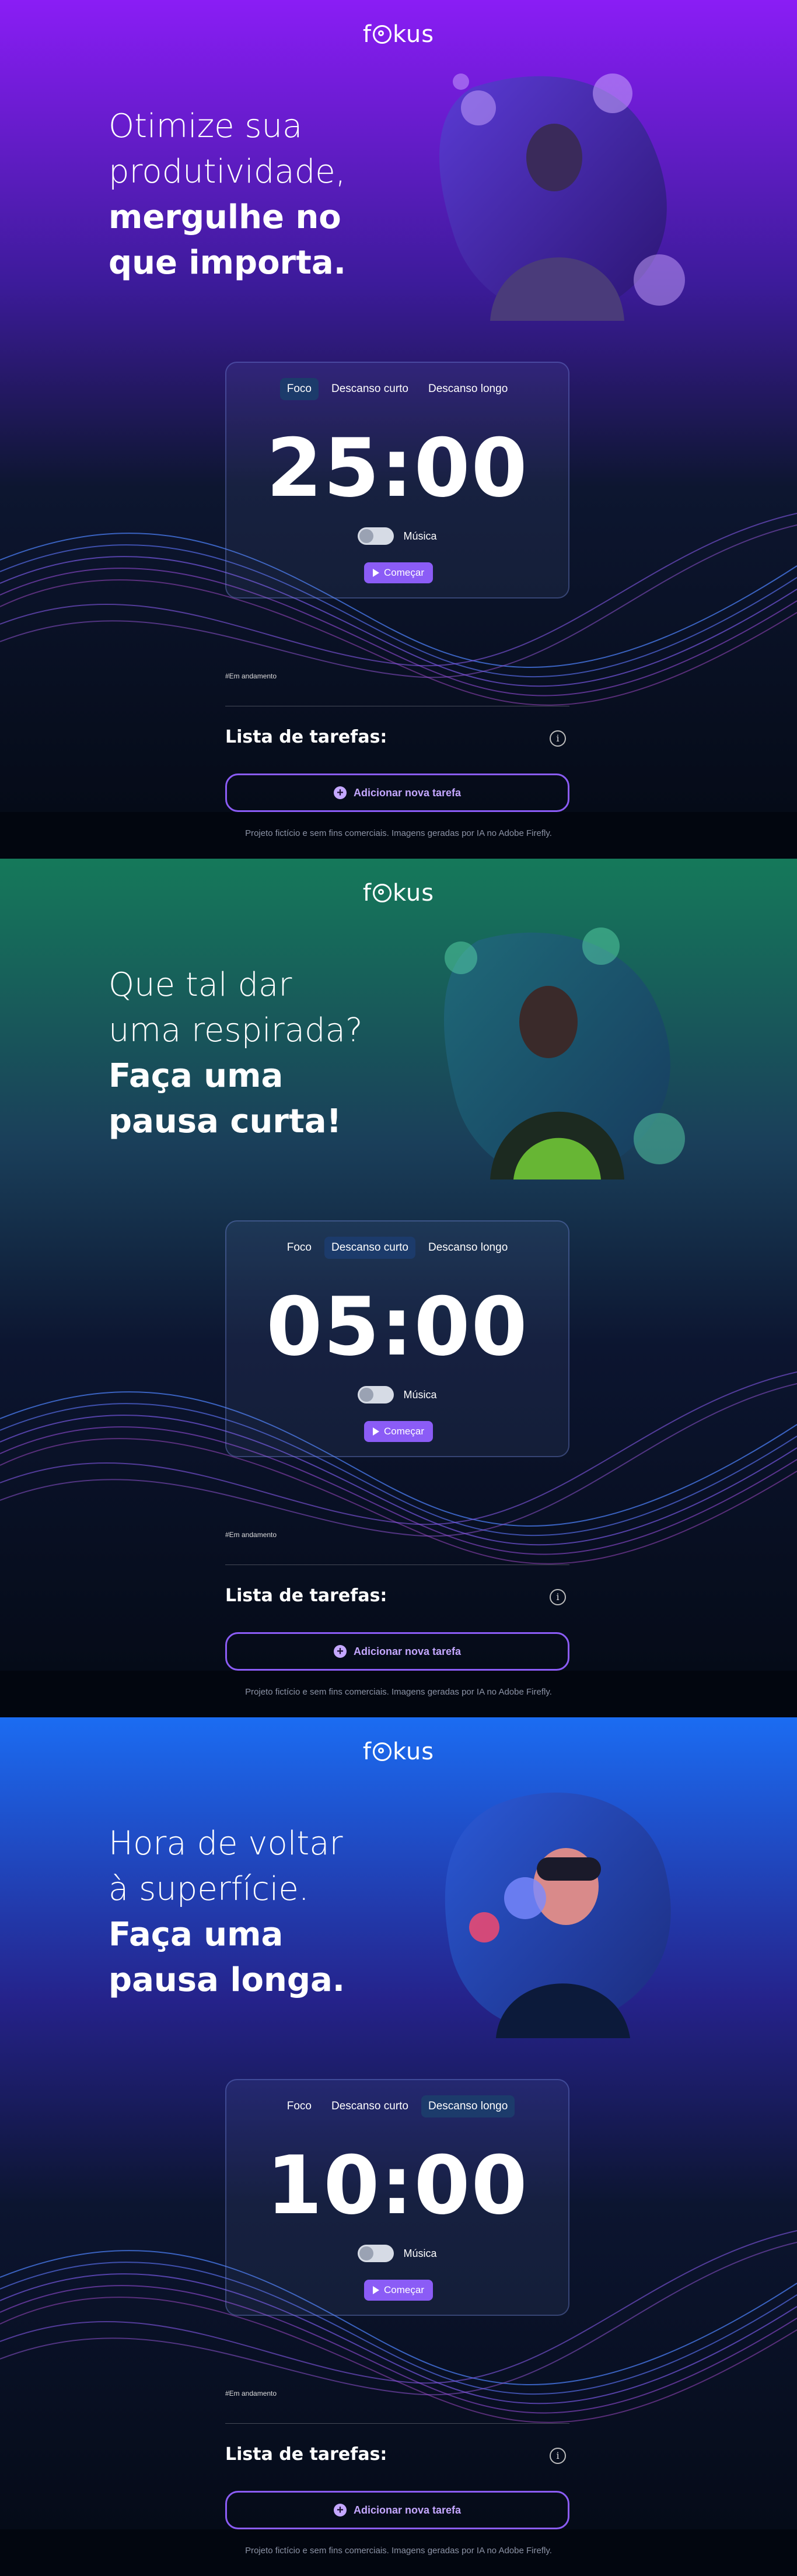 This screenshot has height=2576, width=797. I want to click on timer-display: 05:00, so click(397, 1327).